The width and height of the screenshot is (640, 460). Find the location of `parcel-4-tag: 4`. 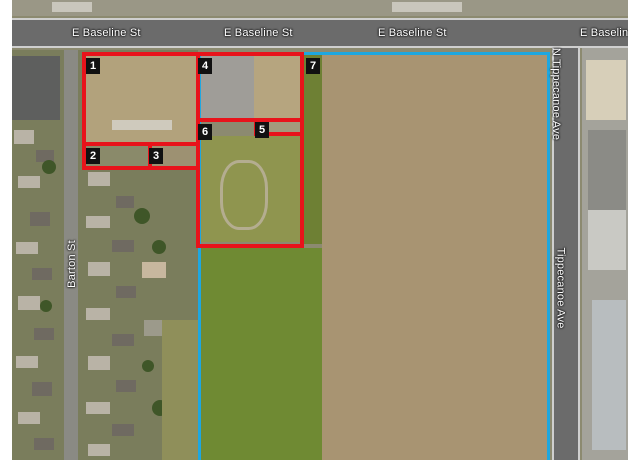

parcel-4-tag: 4 is located at coordinates (205, 66).